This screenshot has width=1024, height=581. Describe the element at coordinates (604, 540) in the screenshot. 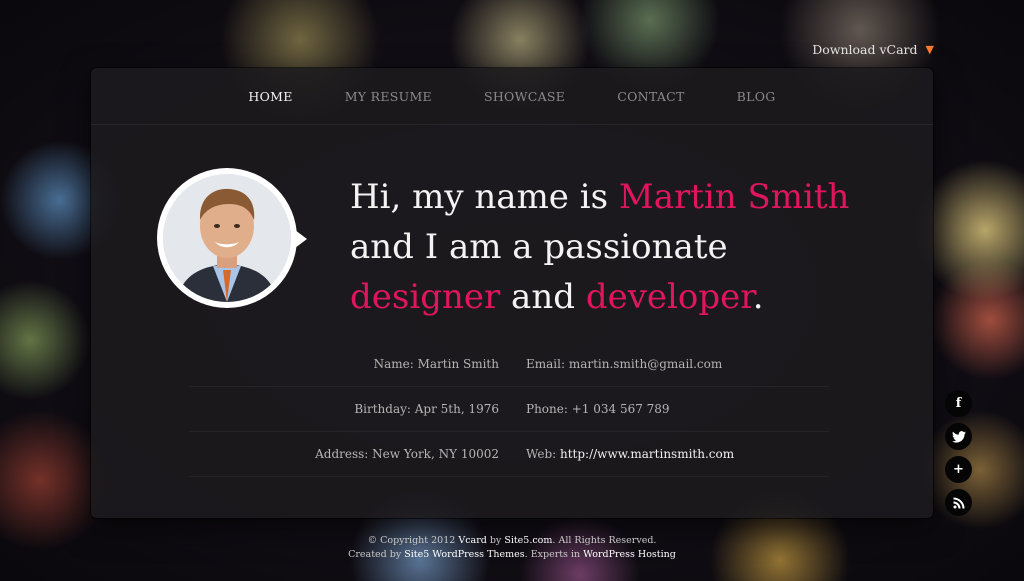

I see `footer-rights-text: . All Rights Reserved.` at that location.